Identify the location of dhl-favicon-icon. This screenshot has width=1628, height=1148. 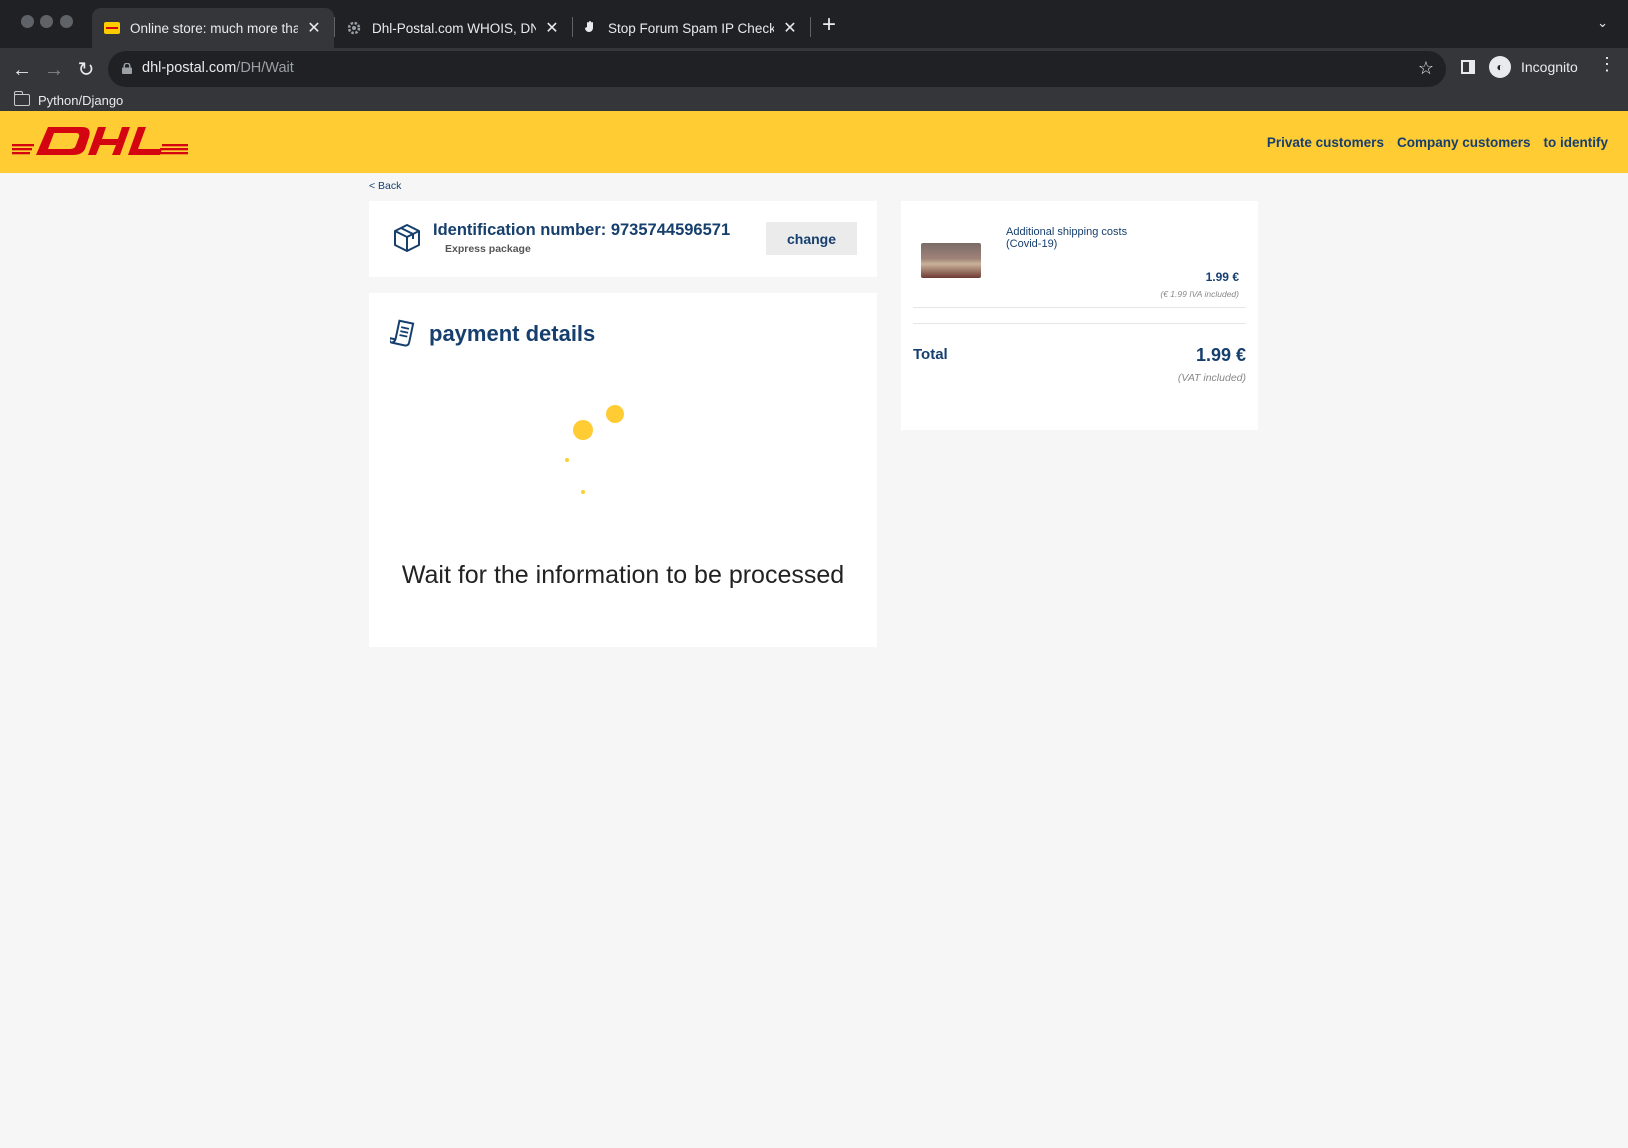
(112, 28).